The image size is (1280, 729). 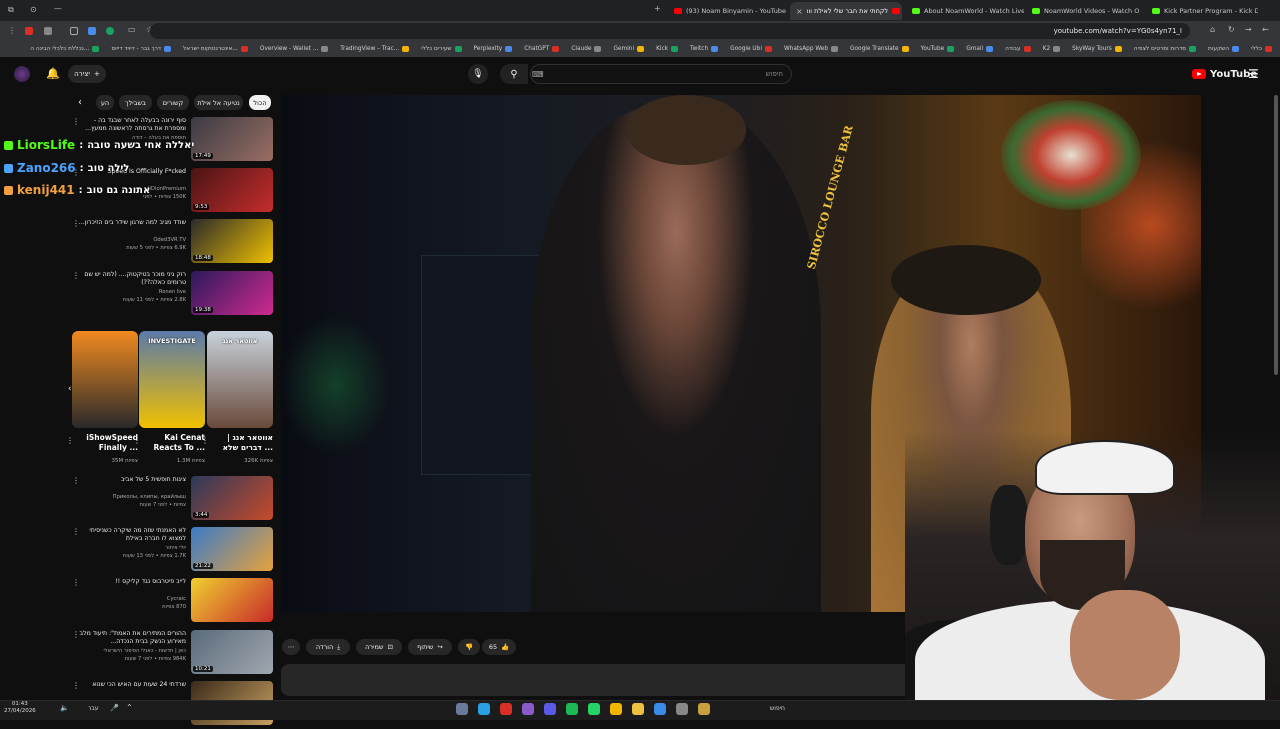 I want to click on more-actions-button: ⋯, so click(x=291, y=647).